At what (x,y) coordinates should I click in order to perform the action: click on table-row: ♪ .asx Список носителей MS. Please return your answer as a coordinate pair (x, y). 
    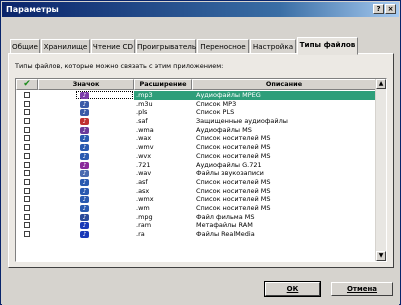
    Looking at the image, I should click on (196, 191).